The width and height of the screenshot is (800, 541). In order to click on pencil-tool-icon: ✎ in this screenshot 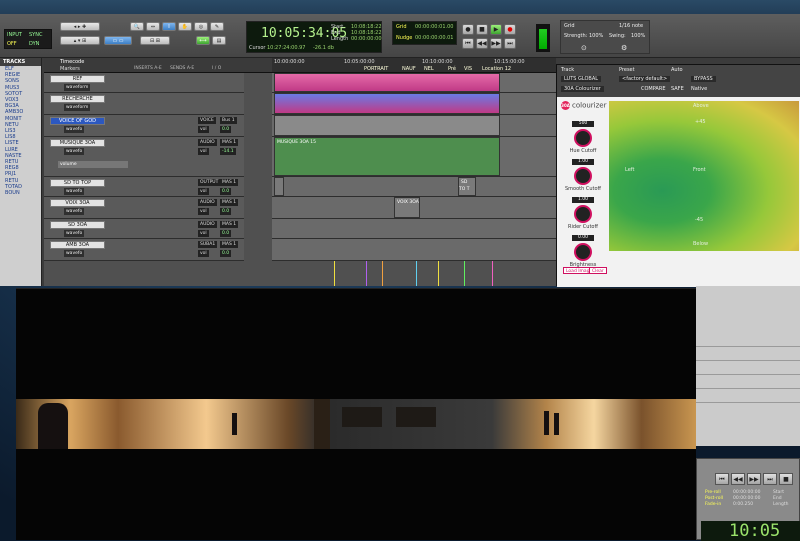, I will do `click(217, 26)`.